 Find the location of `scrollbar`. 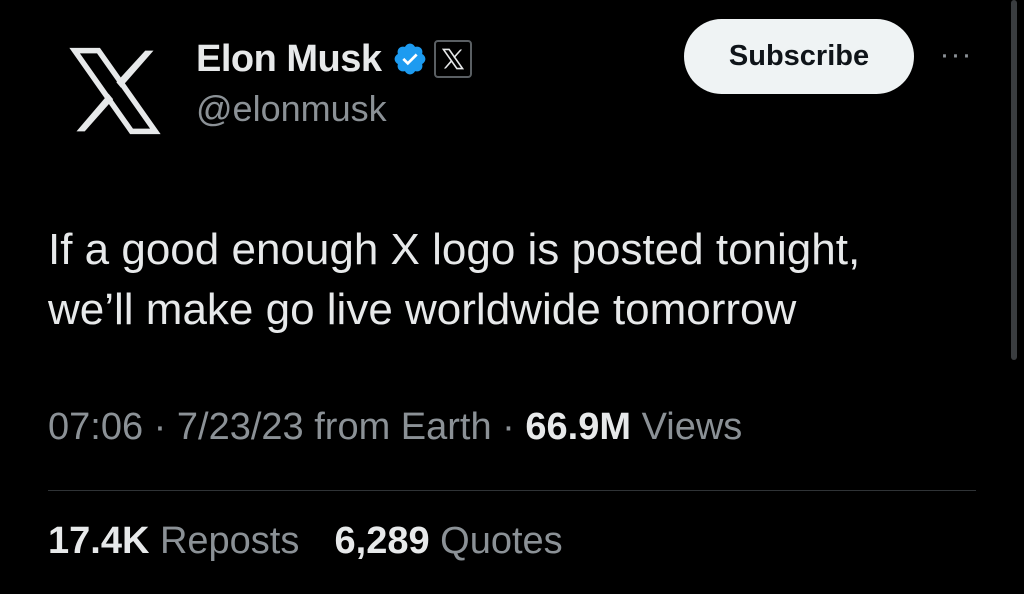

scrollbar is located at coordinates (1014, 180).